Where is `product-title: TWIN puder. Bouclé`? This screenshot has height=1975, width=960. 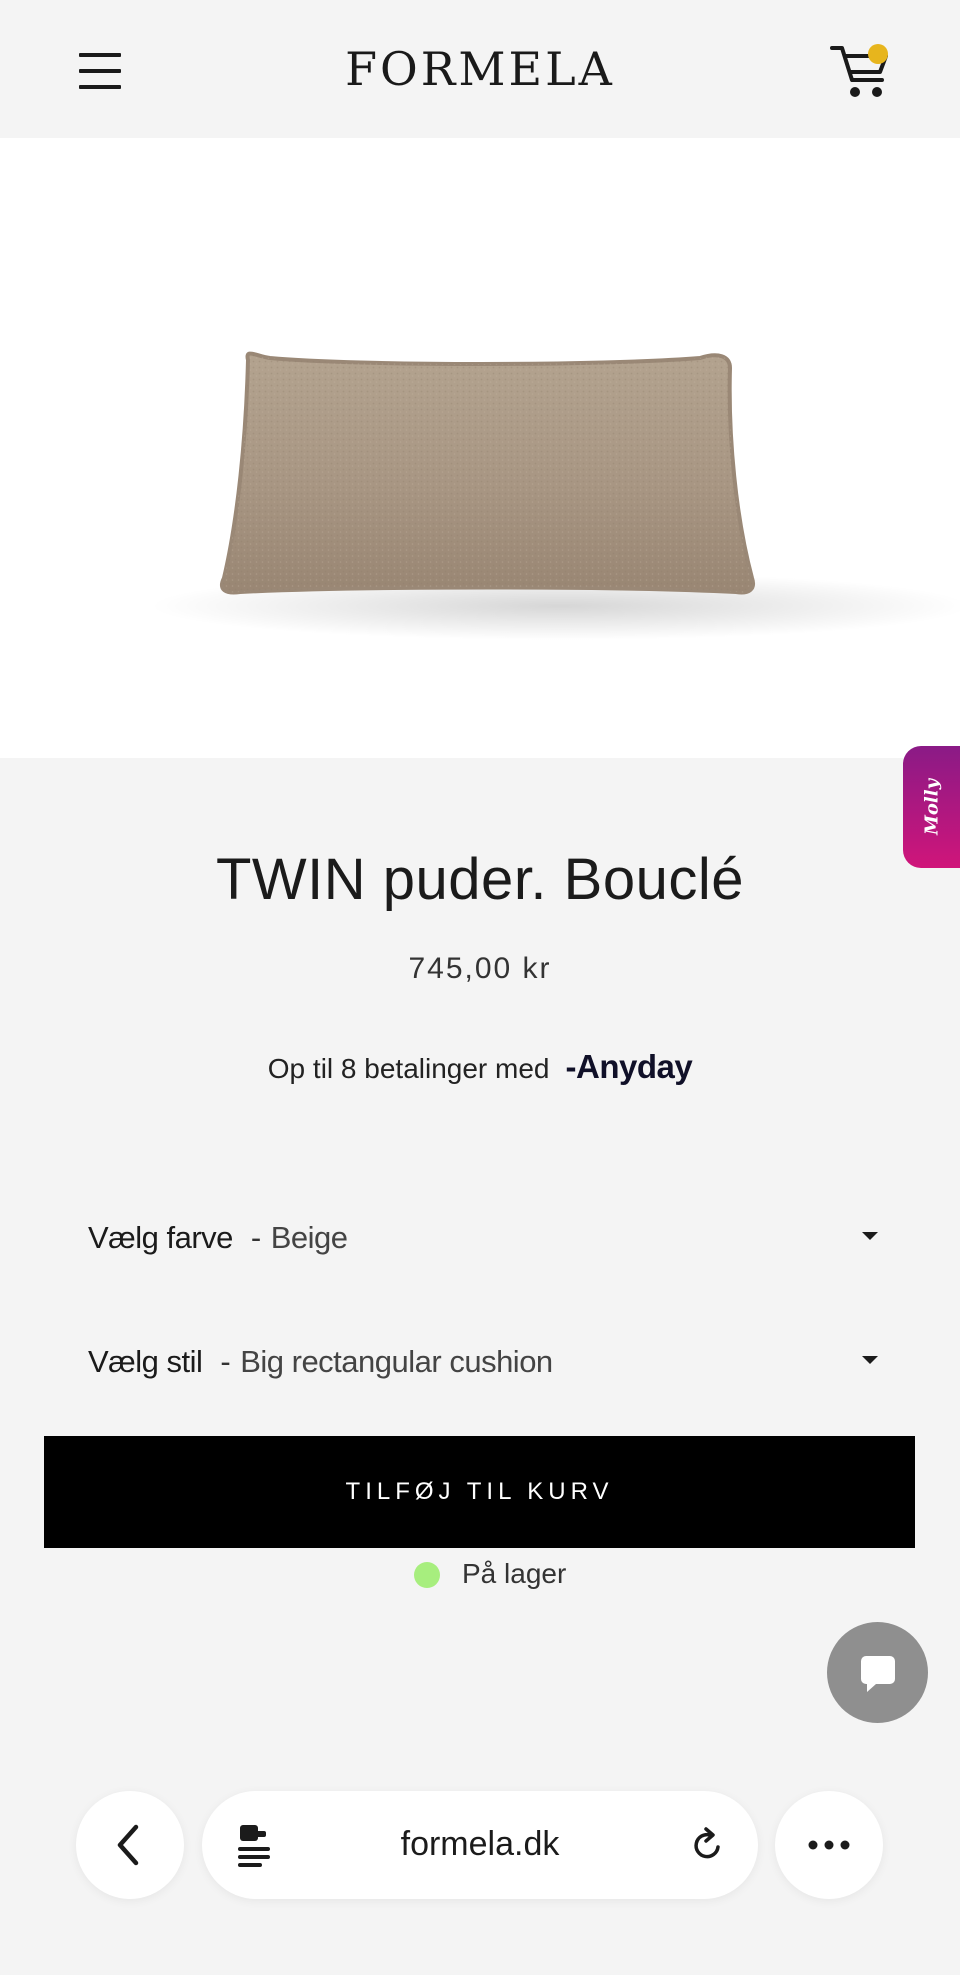
product-title: TWIN puder. Bouclé is located at coordinates (480, 879).